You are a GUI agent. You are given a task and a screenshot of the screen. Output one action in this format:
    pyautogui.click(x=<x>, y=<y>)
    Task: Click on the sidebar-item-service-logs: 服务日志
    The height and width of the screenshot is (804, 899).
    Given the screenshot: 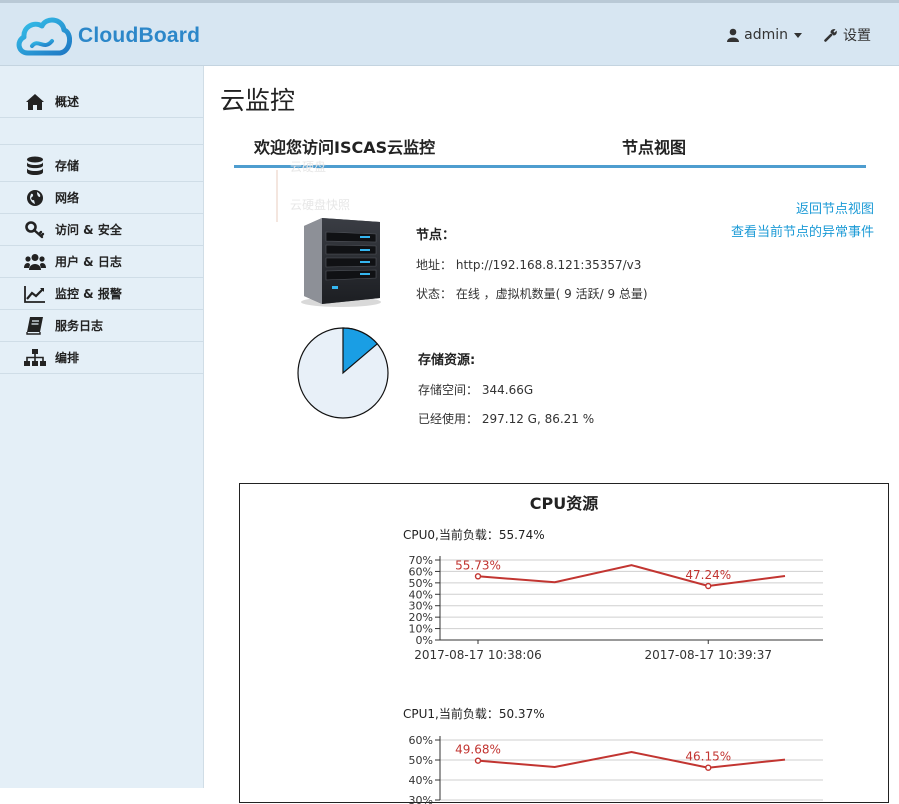 What is the action you would take?
    pyautogui.click(x=102, y=326)
    